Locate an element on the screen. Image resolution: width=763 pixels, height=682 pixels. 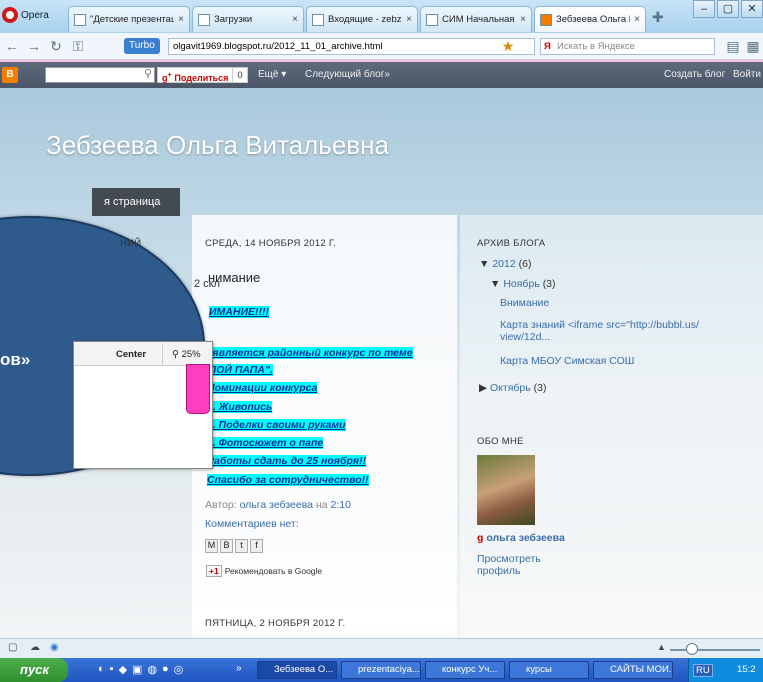
time-link: 2:10 is located at coordinates (341, 505).